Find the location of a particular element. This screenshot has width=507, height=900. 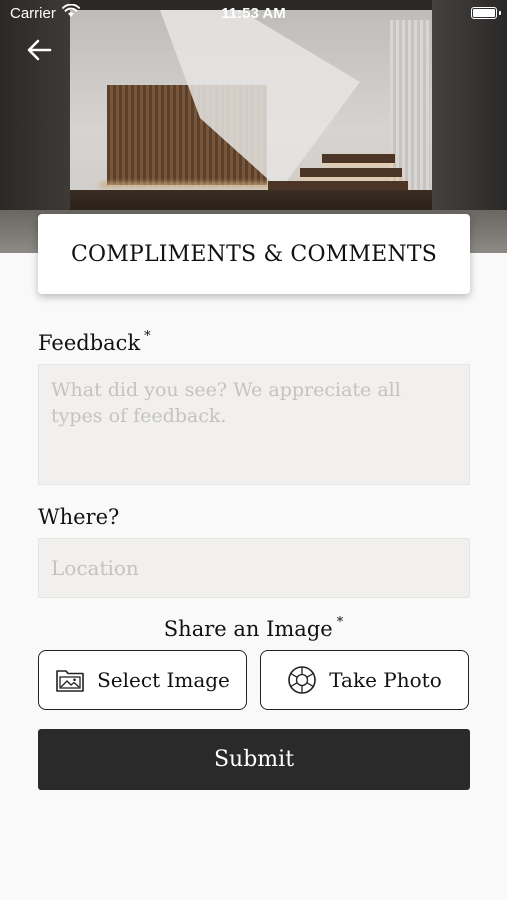

feedback-textarea is located at coordinates (254, 424).